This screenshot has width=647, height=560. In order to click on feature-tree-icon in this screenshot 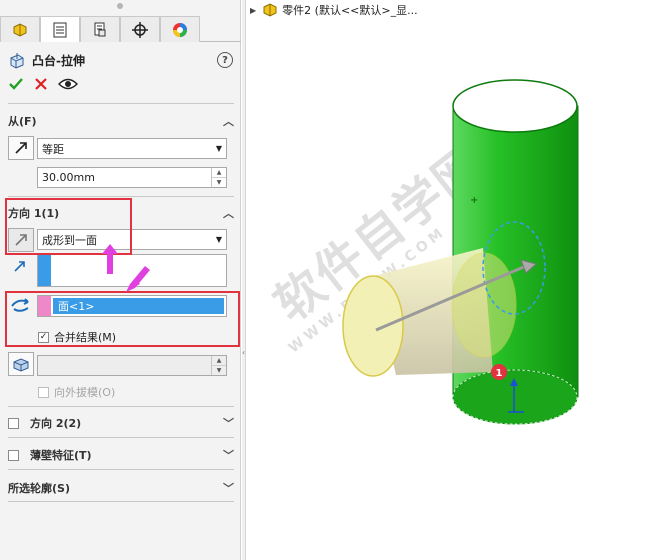, I will do `click(20, 29)`.